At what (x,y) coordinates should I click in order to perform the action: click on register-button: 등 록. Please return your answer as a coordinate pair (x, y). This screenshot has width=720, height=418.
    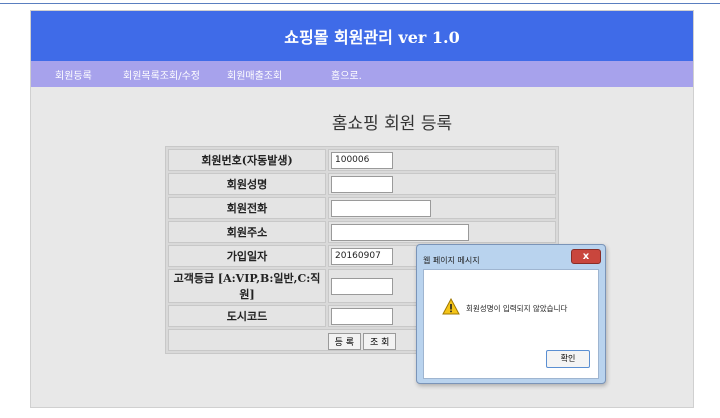
    Looking at the image, I should click on (344, 341).